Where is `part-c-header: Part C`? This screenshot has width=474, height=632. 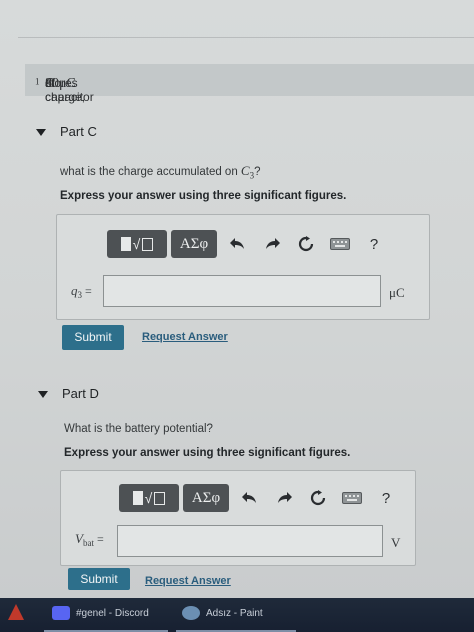 part-c-header: Part C is located at coordinates (136, 134).